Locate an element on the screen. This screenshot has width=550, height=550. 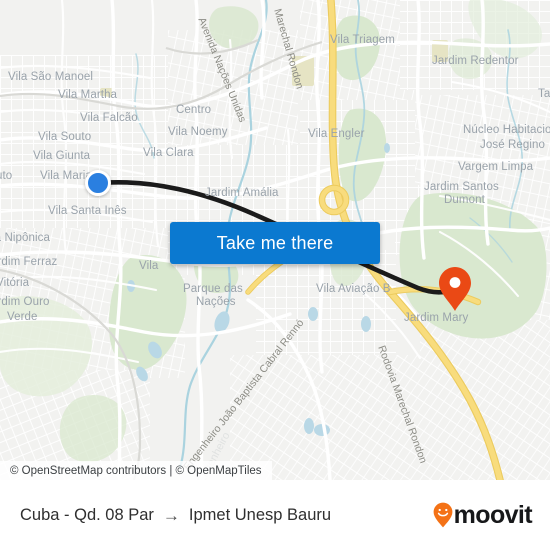
take-me-there-button: Take me there is located at coordinates (275, 243).